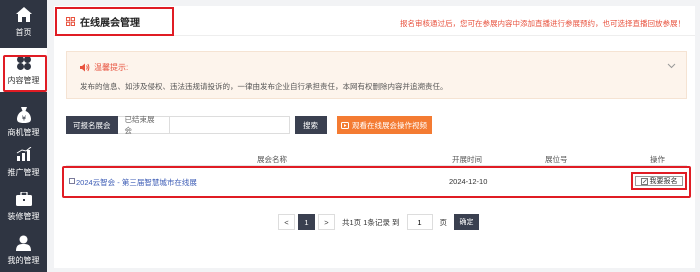 The width and height of the screenshot is (700, 272). Describe the element at coordinates (371, 222) in the screenshot. I see `pagination-summary: 共1页 1条记录 到` at that location.